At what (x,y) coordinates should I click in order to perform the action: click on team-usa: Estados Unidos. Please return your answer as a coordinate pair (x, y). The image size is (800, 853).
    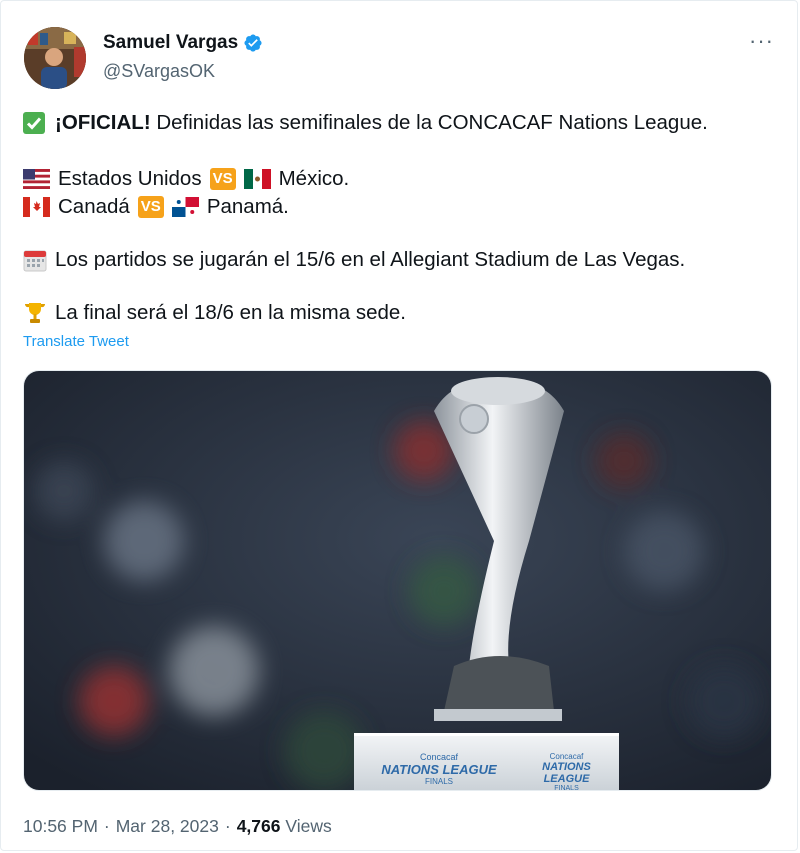
    Looking at the image, I should click on (130, 178).